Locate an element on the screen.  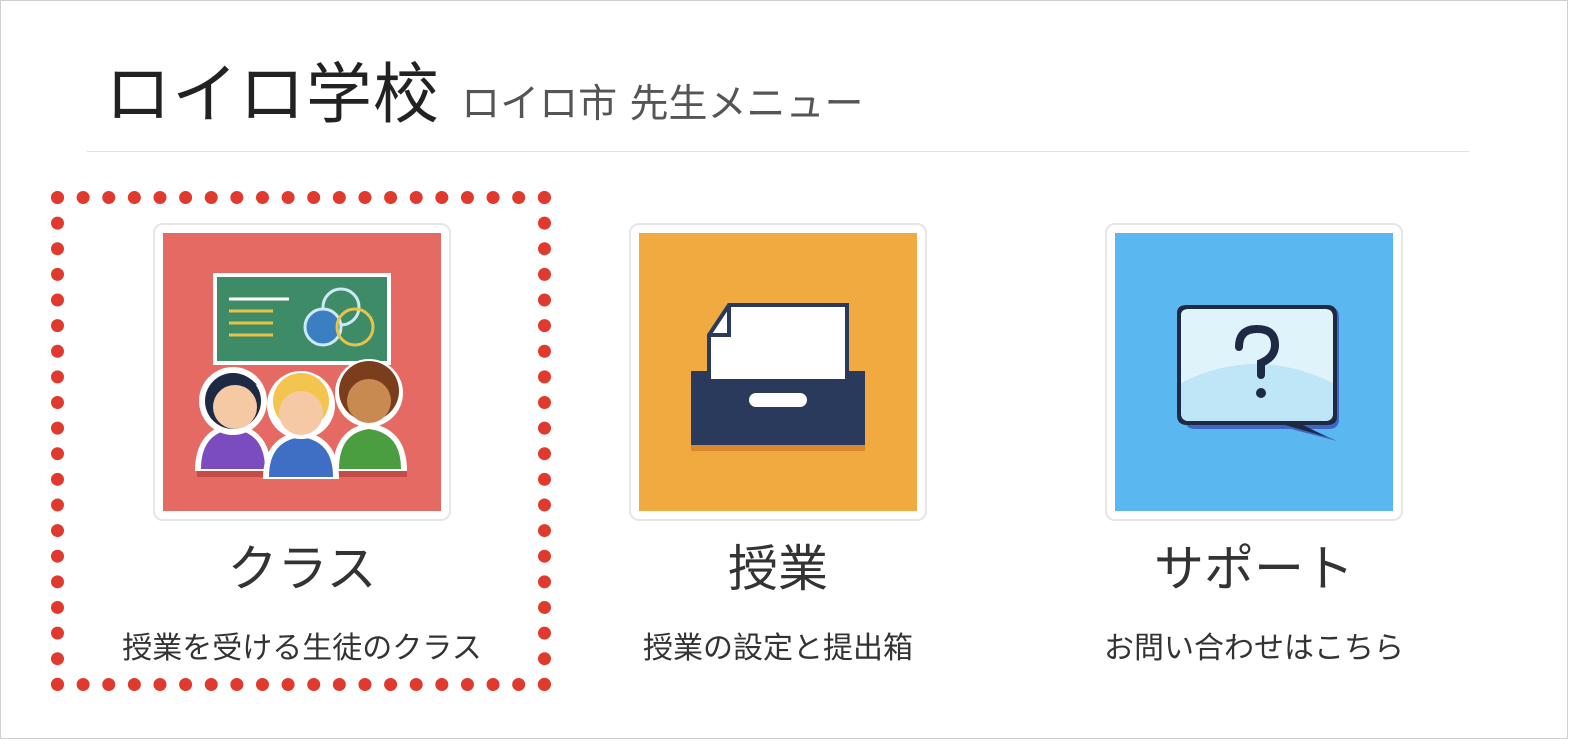
class-title: クラス is located at coordinates (302, 569).